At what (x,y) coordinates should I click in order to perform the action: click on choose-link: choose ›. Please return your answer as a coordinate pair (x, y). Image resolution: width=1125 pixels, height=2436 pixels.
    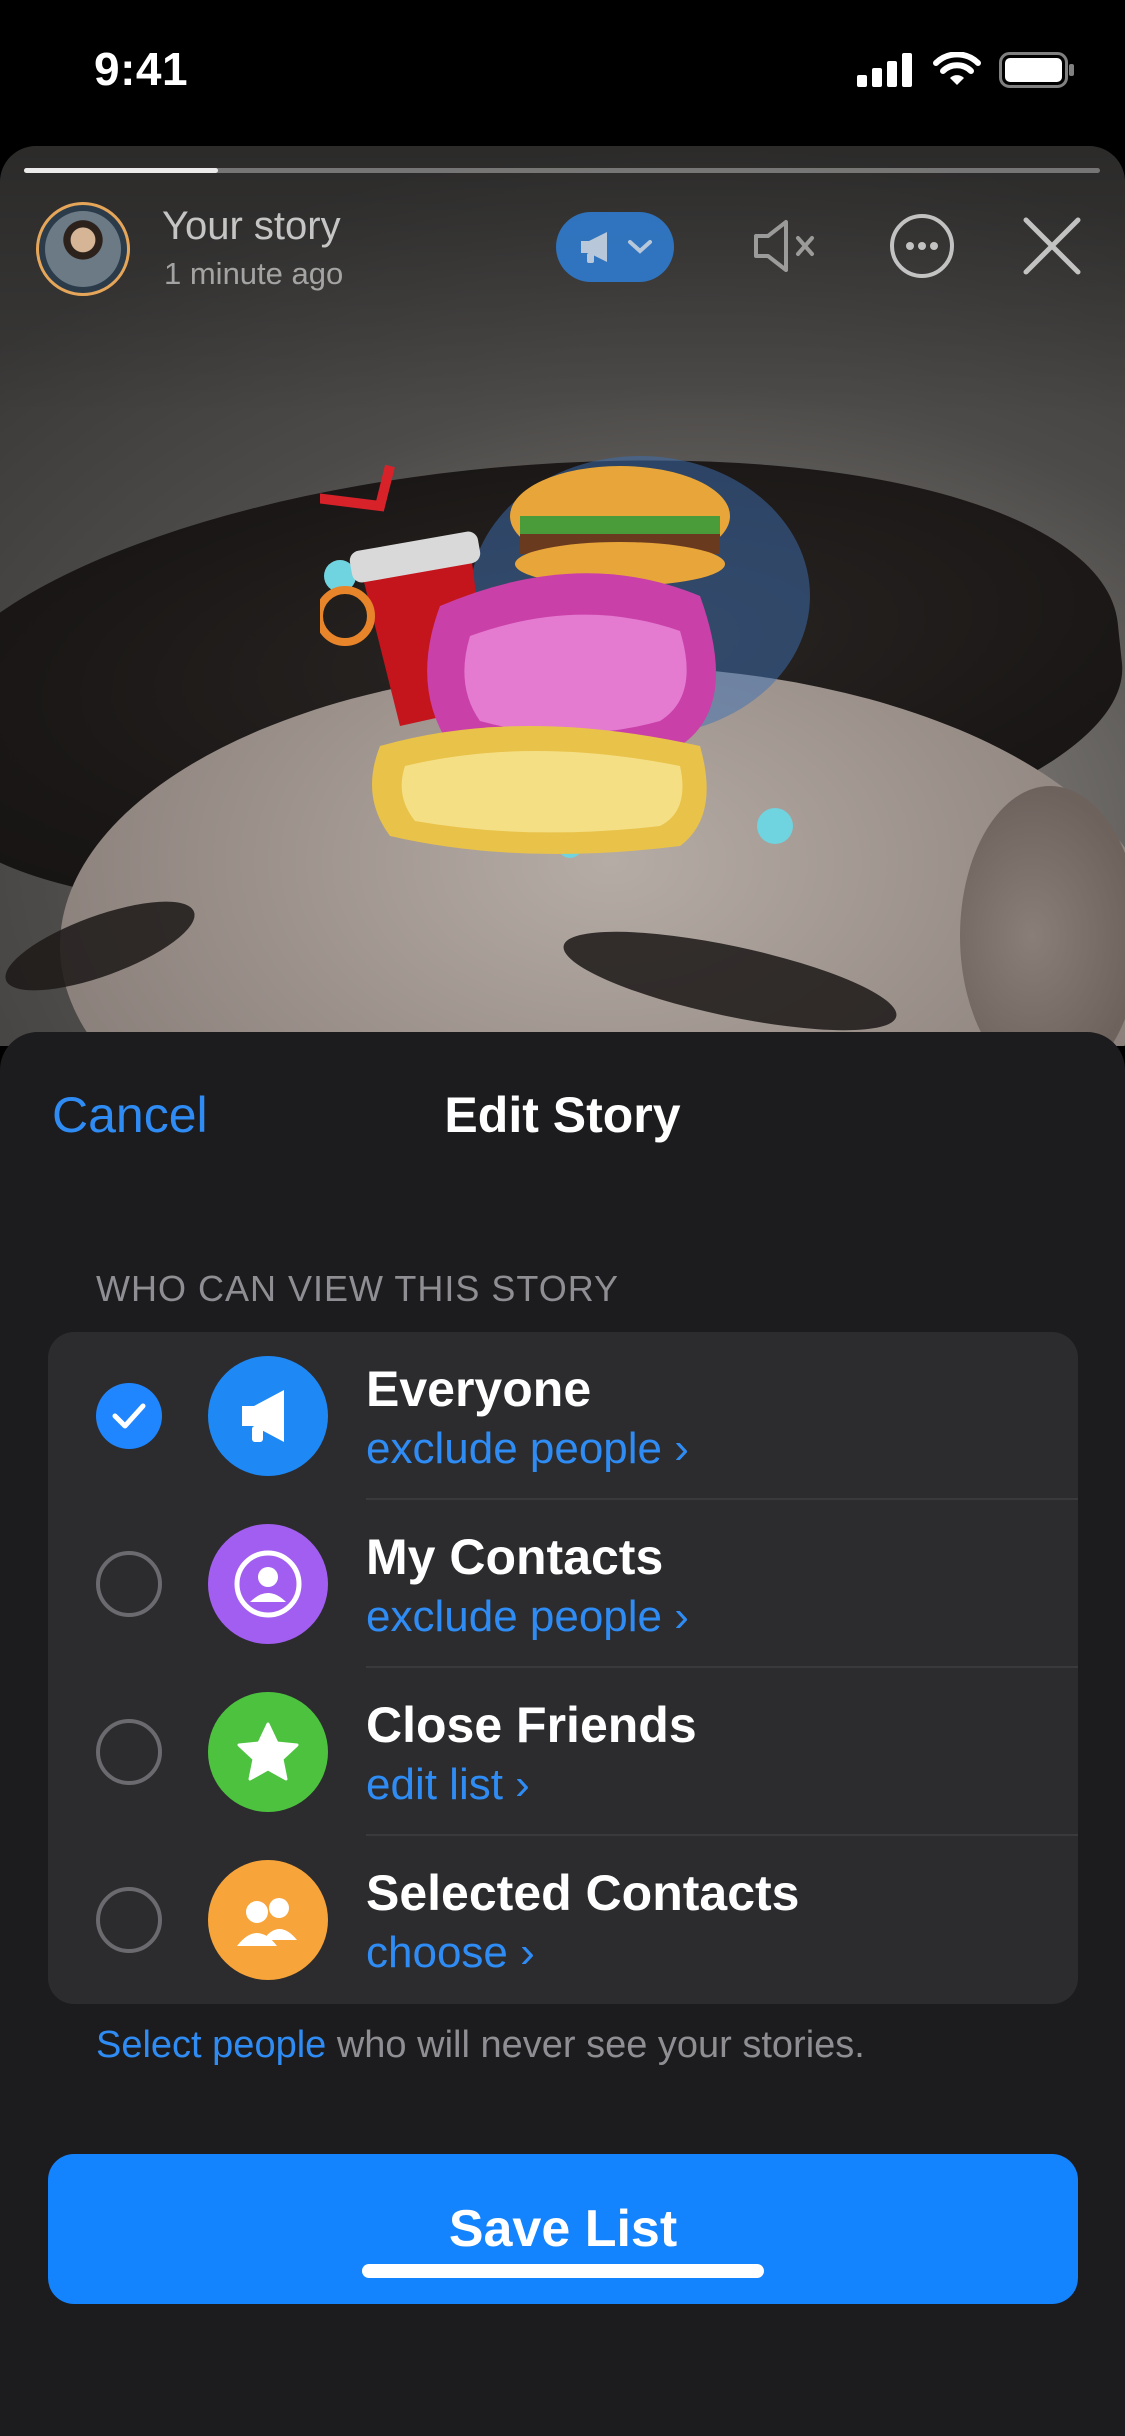
    Looking at the image, I should click on (450, 1953).